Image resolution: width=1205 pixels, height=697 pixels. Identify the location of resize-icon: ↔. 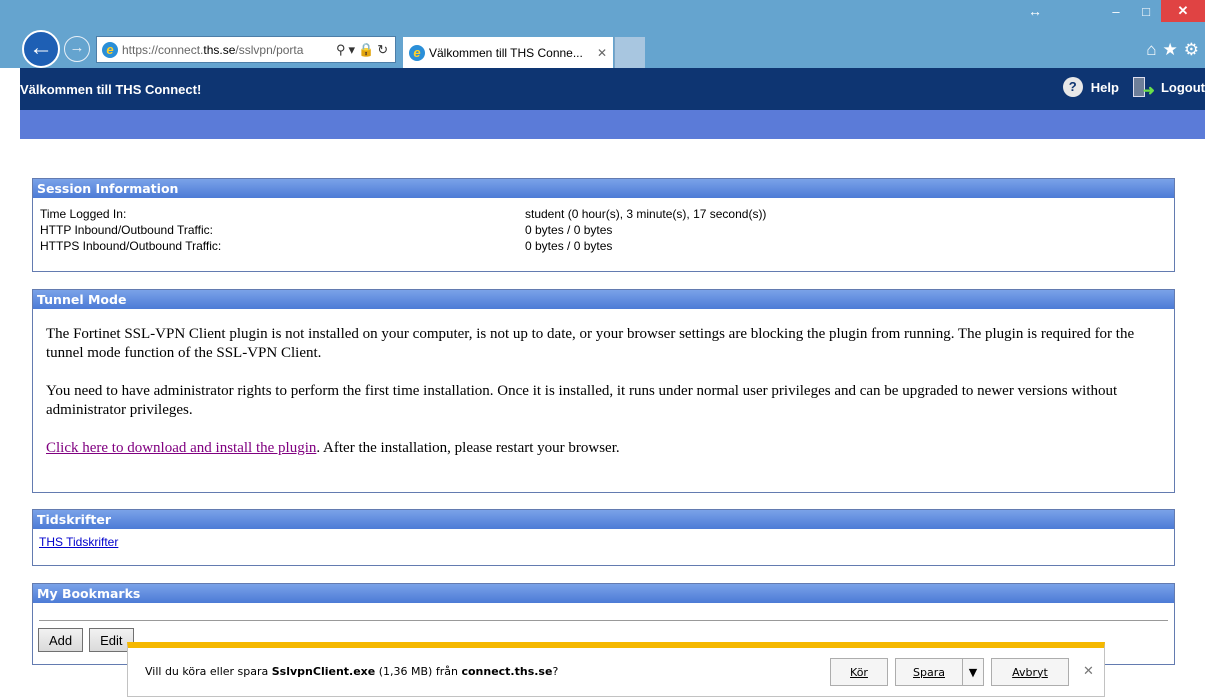
(1035, 11).